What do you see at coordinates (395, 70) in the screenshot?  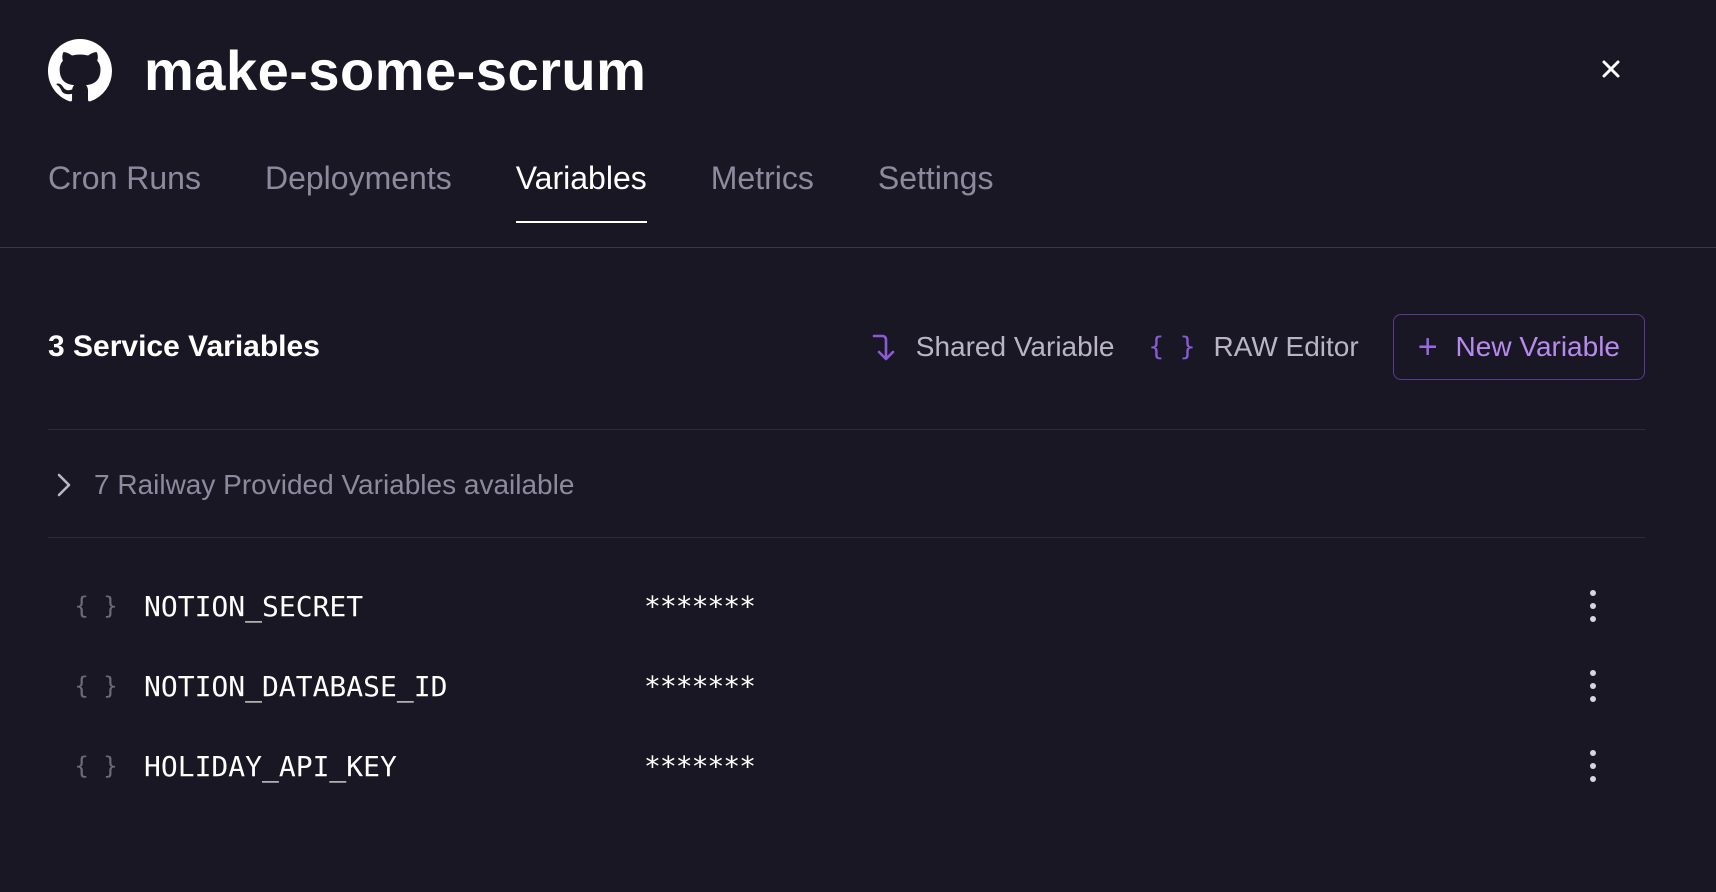 I see `page-title: make-some-scrum` at bounding box center [395, 70].